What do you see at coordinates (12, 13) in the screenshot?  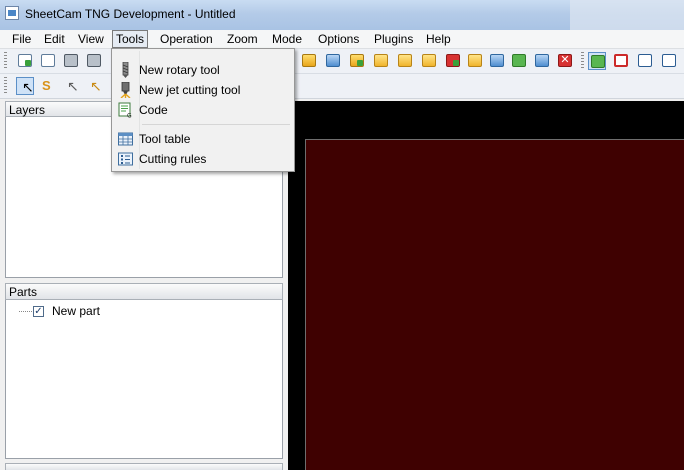 I see `app-icon` at bounding box center [12, 13].